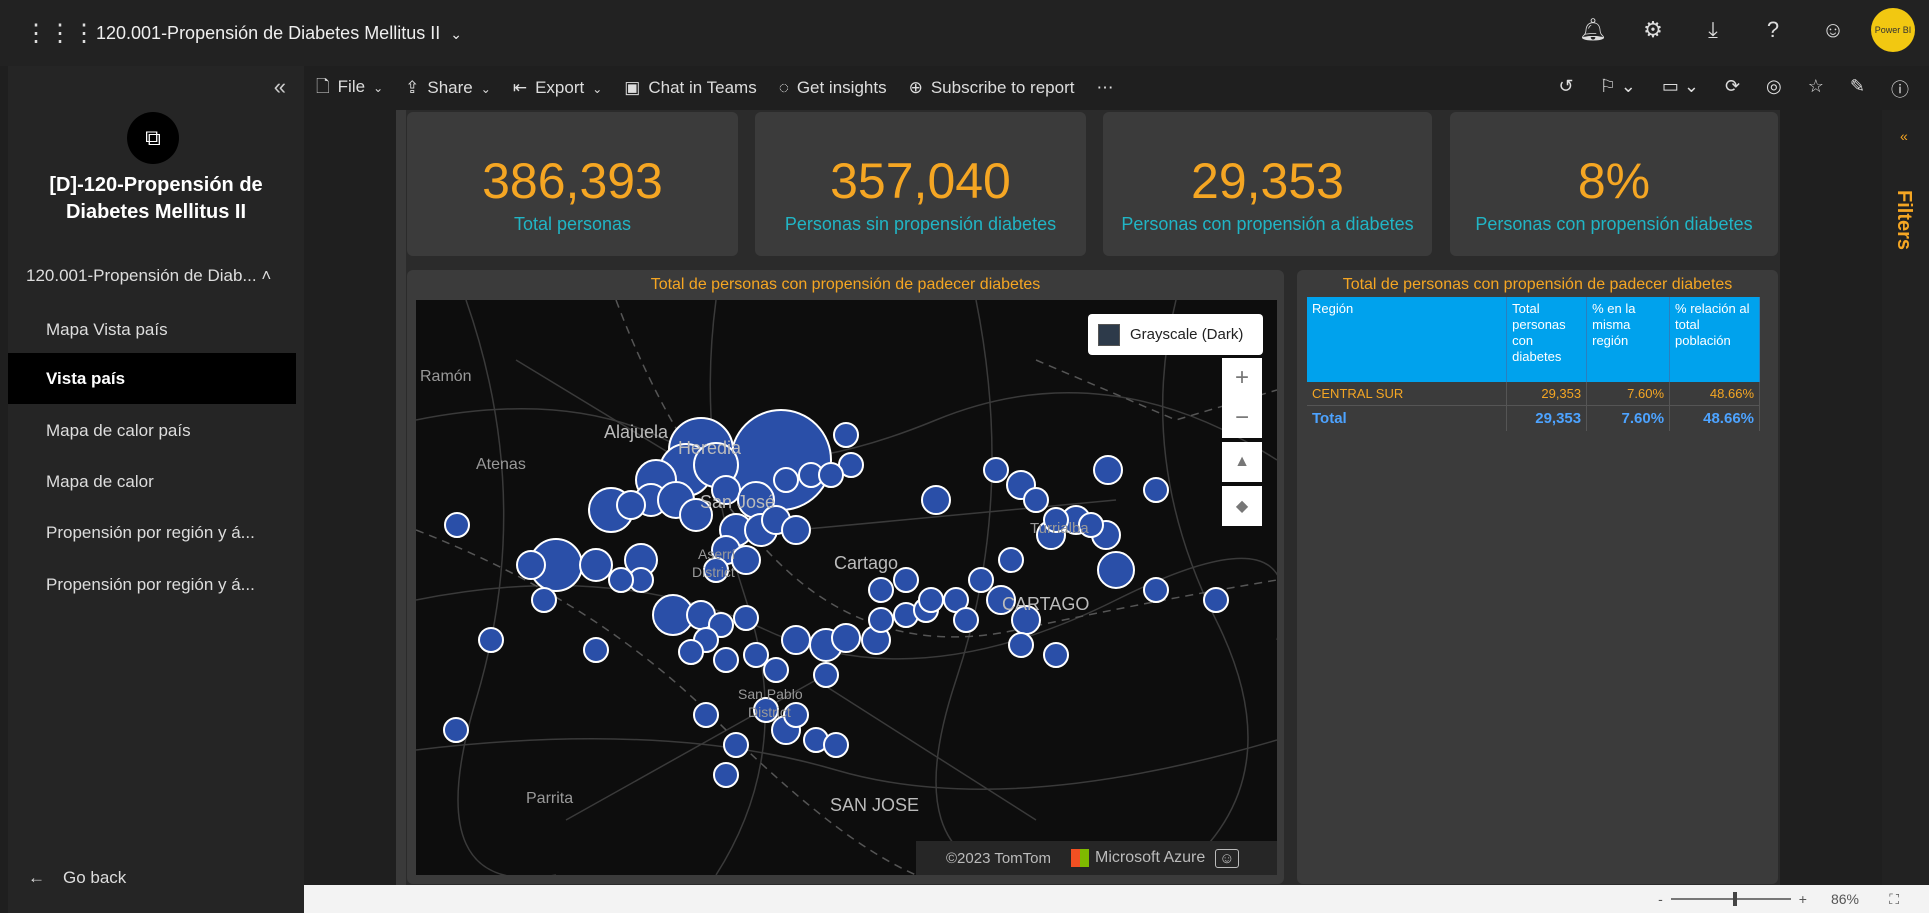 This screenshot has height=913, width=1929. What do you see at coordinates (1774, 89) in the screenshot?
I see `comment-icon: ◎` at bounding box center [1774, 89].